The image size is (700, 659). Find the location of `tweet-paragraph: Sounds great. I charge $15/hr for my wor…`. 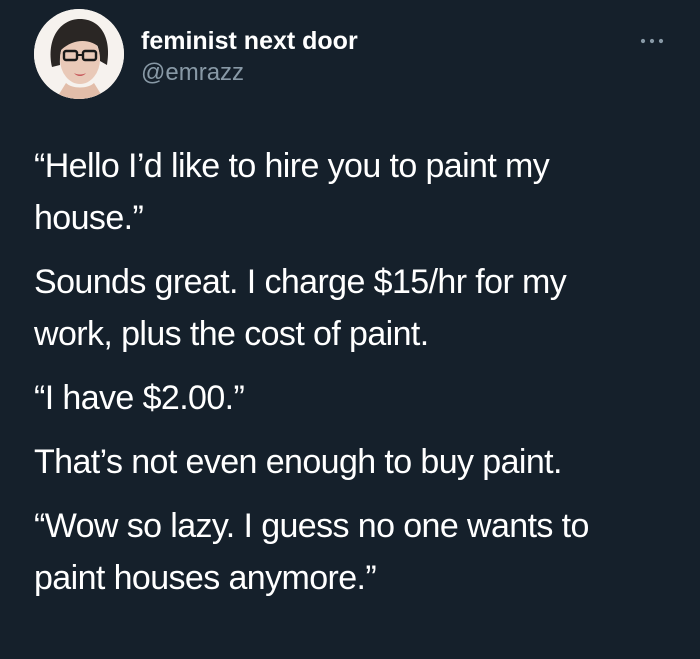

tweet-paragraph: Sounds great. I charge $15/hr for my wor… is located at coordinates (300, 308).